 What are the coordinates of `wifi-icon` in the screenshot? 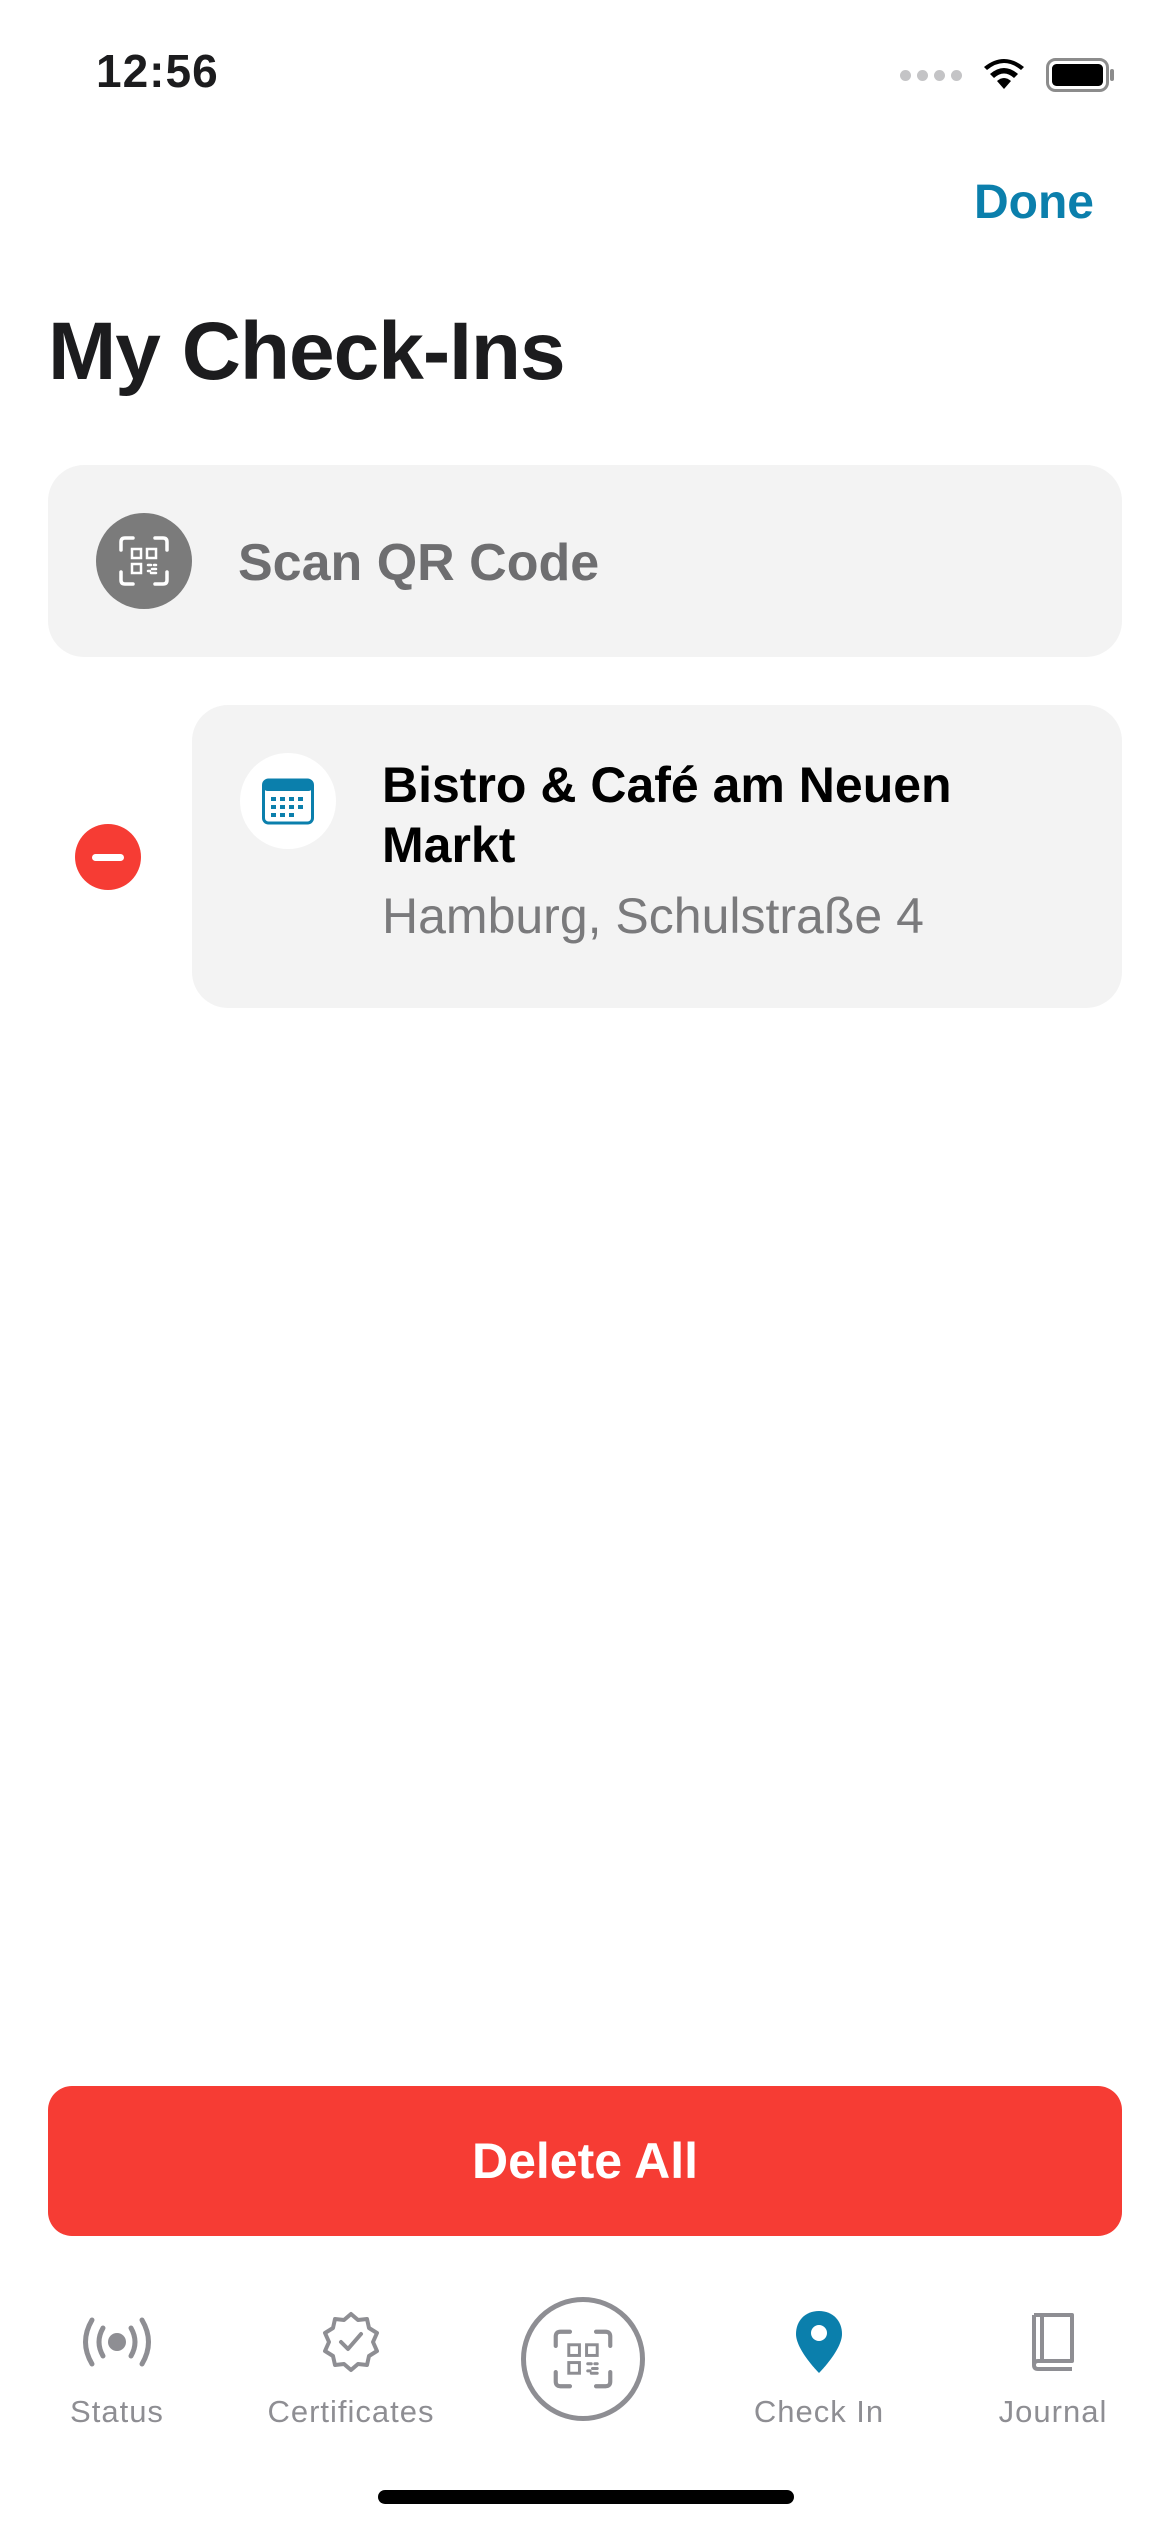 It's located at (1004, 74).